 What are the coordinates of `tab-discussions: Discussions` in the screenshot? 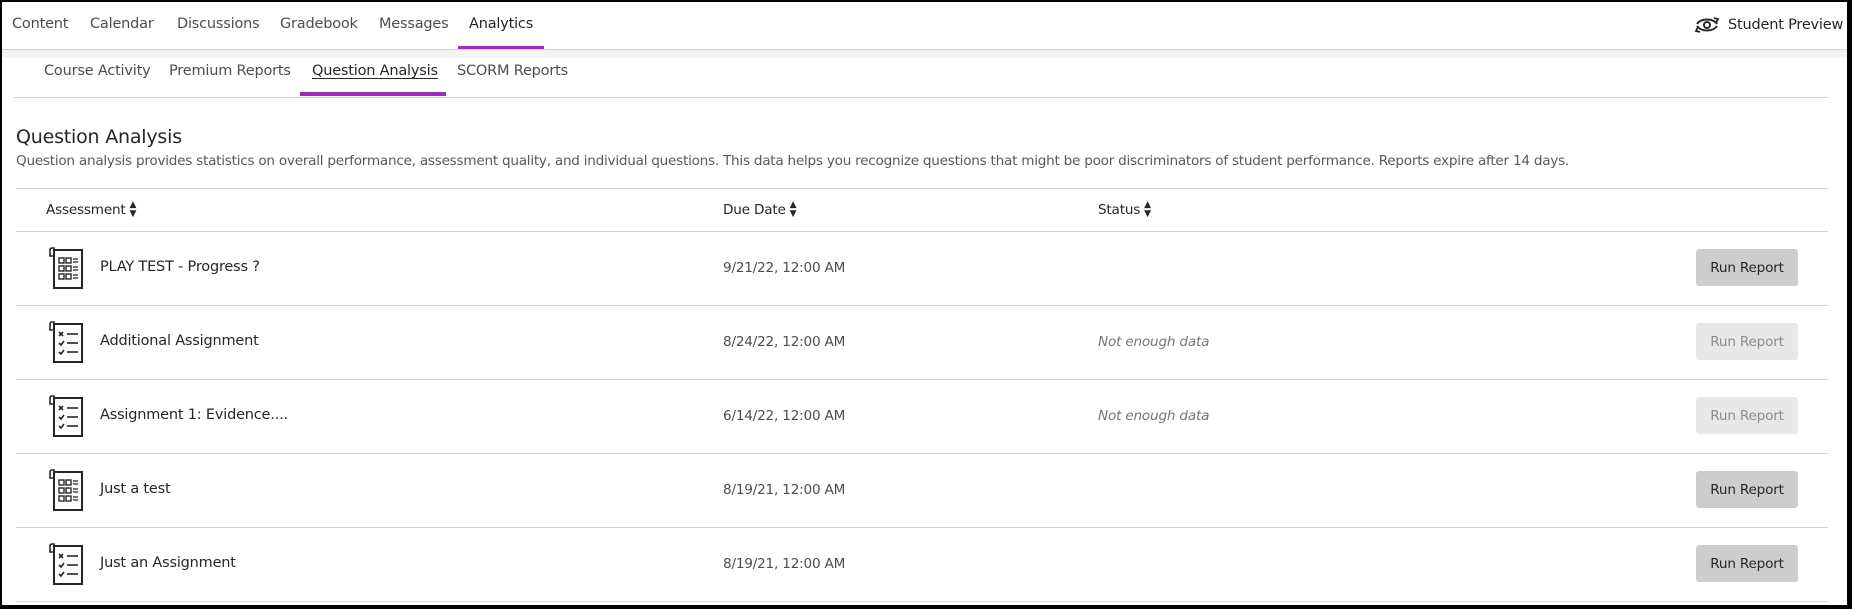 It's located at (218, 24).